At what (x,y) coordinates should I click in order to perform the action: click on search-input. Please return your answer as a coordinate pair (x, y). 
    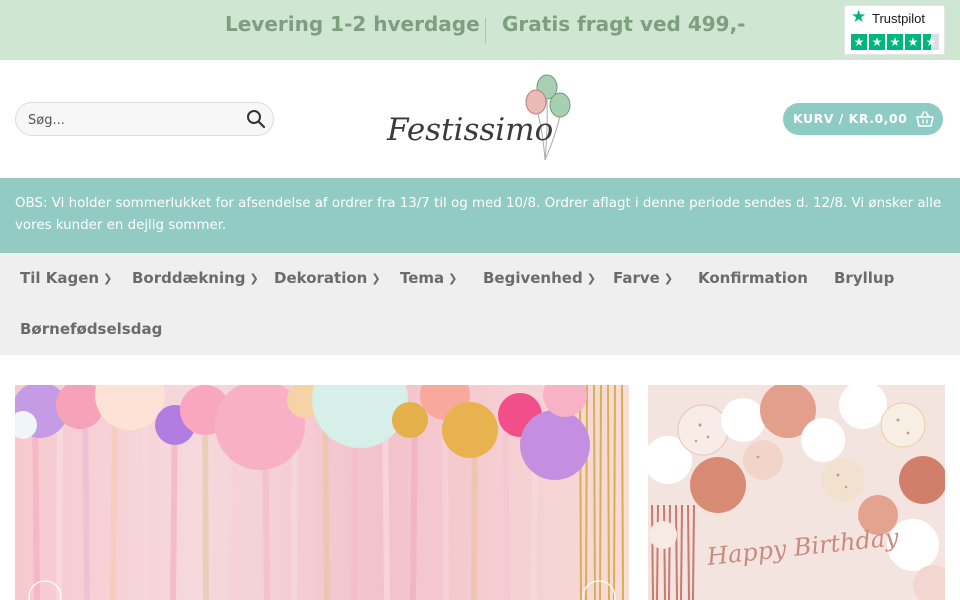
    Looking at the image, I should click on (133, 120).